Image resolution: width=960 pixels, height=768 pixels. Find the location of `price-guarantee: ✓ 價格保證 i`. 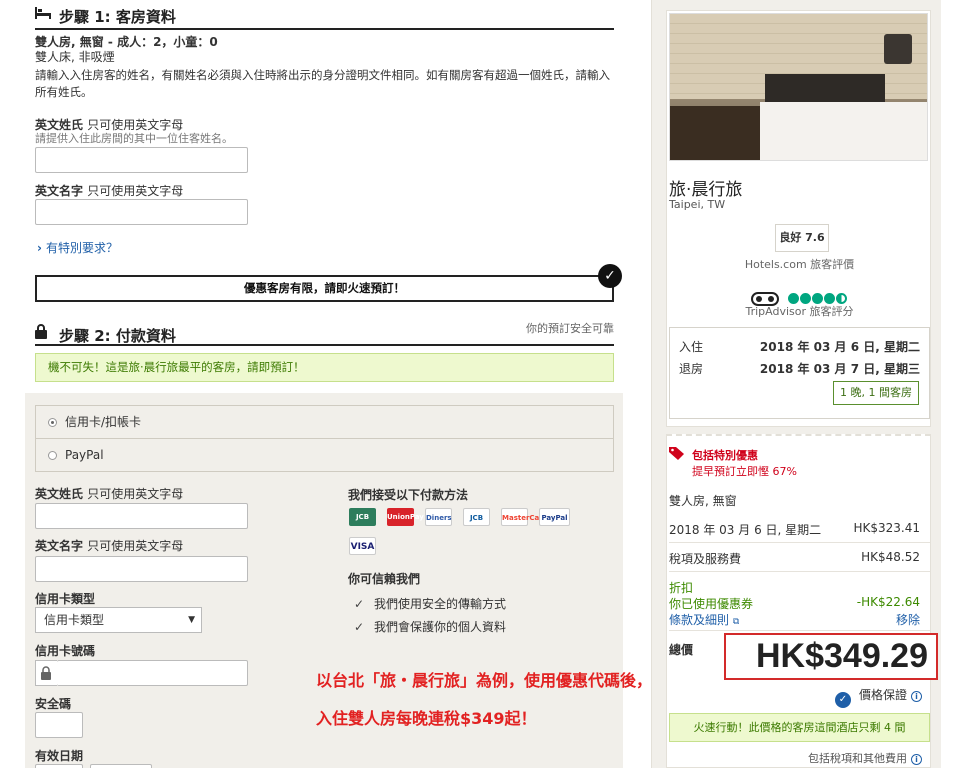

price-guarantee: ✓ 價格保證 i is located at coordinates (878, 697).